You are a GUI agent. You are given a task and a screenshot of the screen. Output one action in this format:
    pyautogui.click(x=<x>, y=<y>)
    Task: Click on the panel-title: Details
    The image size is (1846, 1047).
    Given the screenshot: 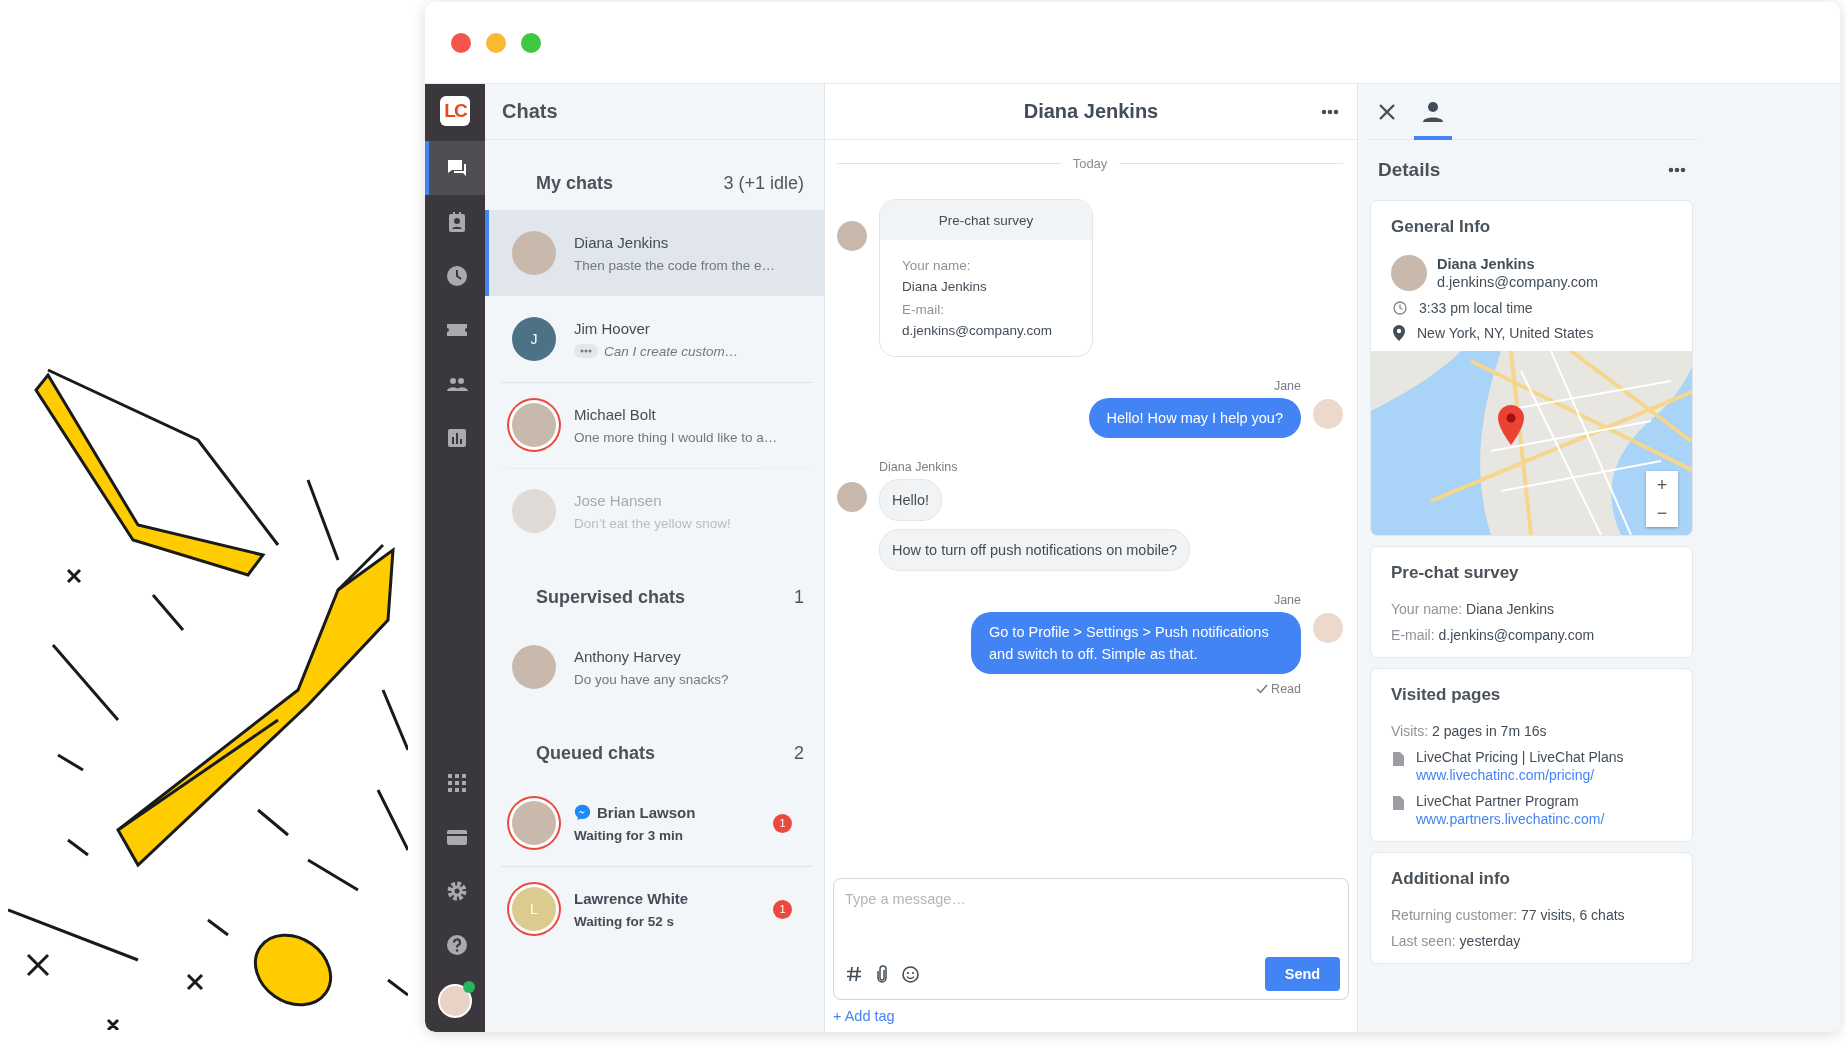 What is the action you would take?
    pyautogui.click(x=1409, y=170)
    